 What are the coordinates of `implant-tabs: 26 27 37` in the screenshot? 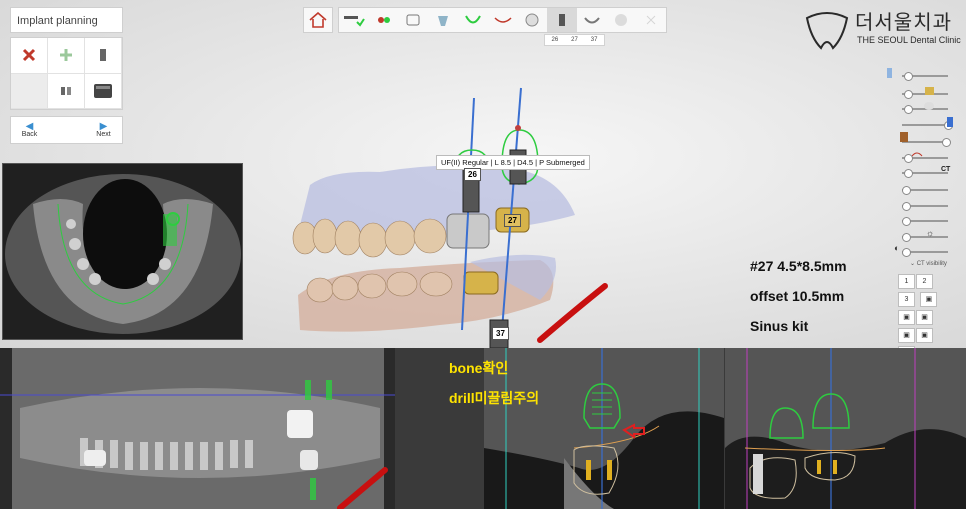 It's located at (574, 40).